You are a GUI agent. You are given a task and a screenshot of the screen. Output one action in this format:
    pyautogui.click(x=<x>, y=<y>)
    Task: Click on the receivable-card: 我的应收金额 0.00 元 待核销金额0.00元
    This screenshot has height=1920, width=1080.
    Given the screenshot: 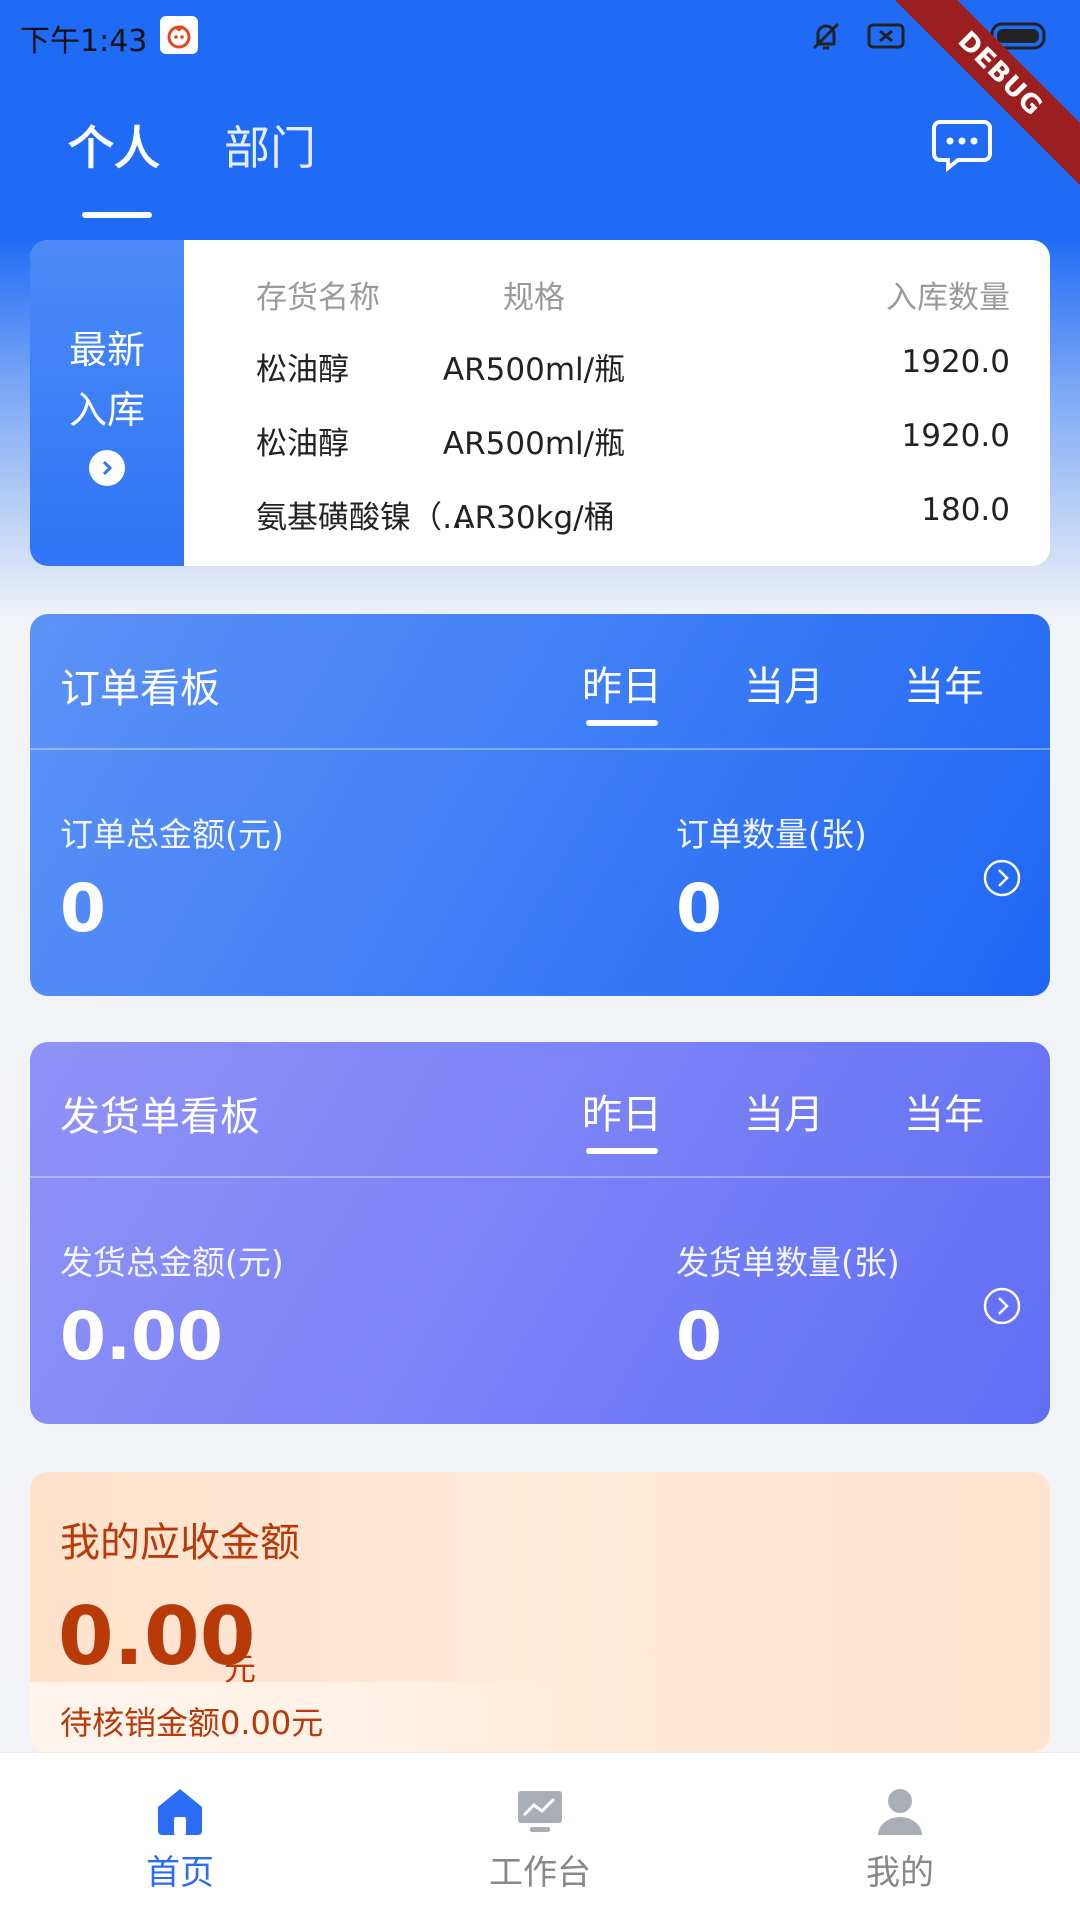 What is the action you would take?
    pyautogui.click(x=540, y=1612)
    